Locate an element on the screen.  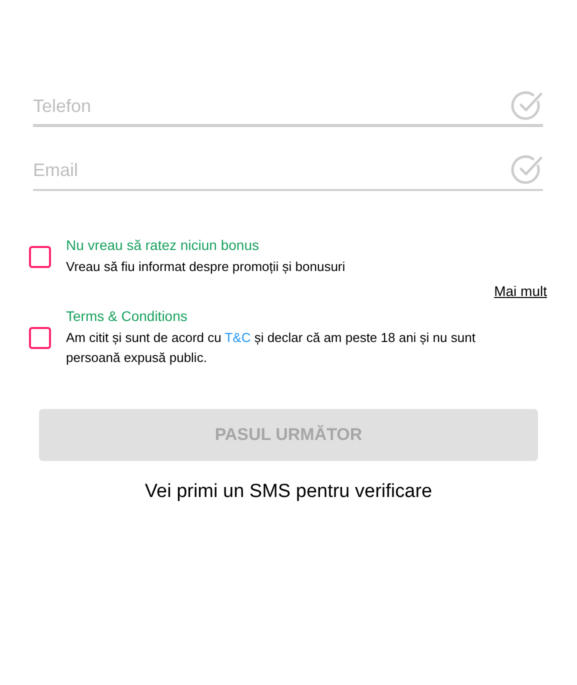
consent-text: Am citit și sunt de acord cu T&C și declar că am peste 18 ani și nu sunt persoană expusă public. is located at coordinates (271, 348).